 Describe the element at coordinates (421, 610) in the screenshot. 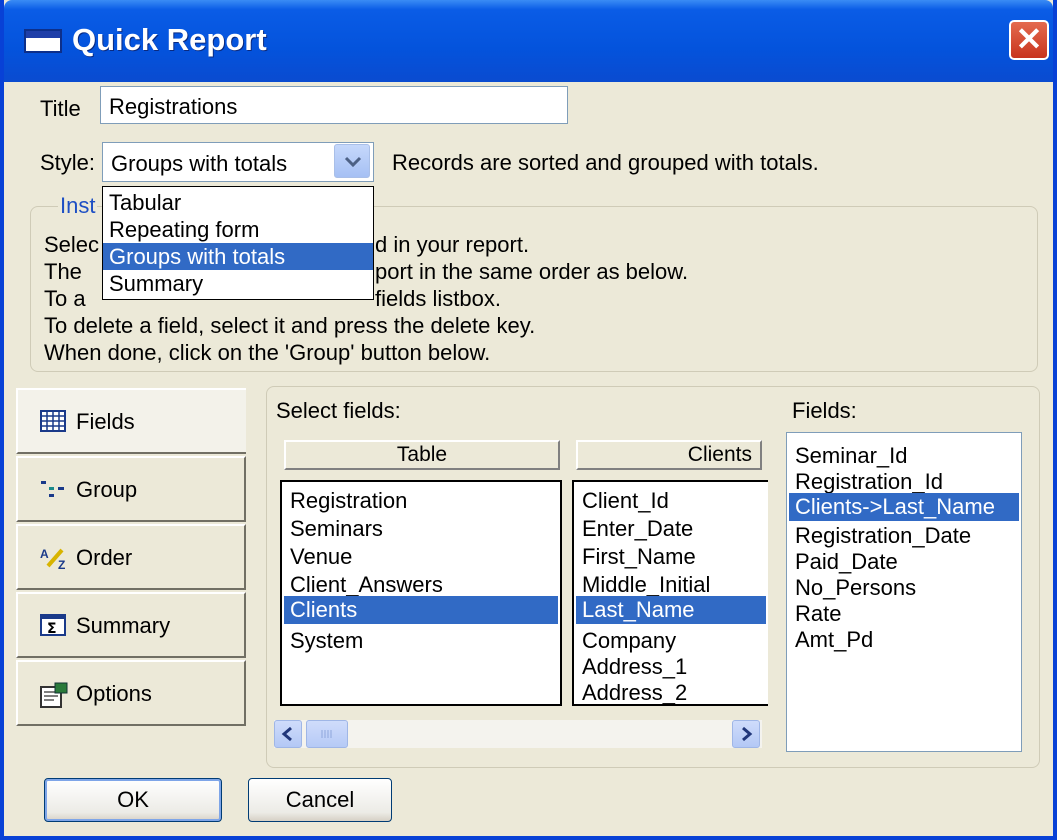

I see `table-item-selected: Clients` at that location.